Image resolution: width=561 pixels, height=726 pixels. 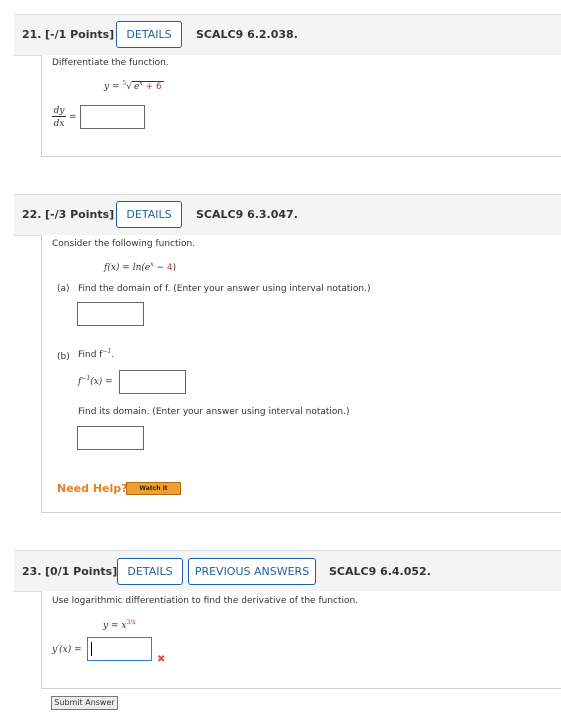 What do you see at coordinates (149, 34) in the screenshot?
I see `q21-details-button: DETAILS` at bounding box center [149, 34].